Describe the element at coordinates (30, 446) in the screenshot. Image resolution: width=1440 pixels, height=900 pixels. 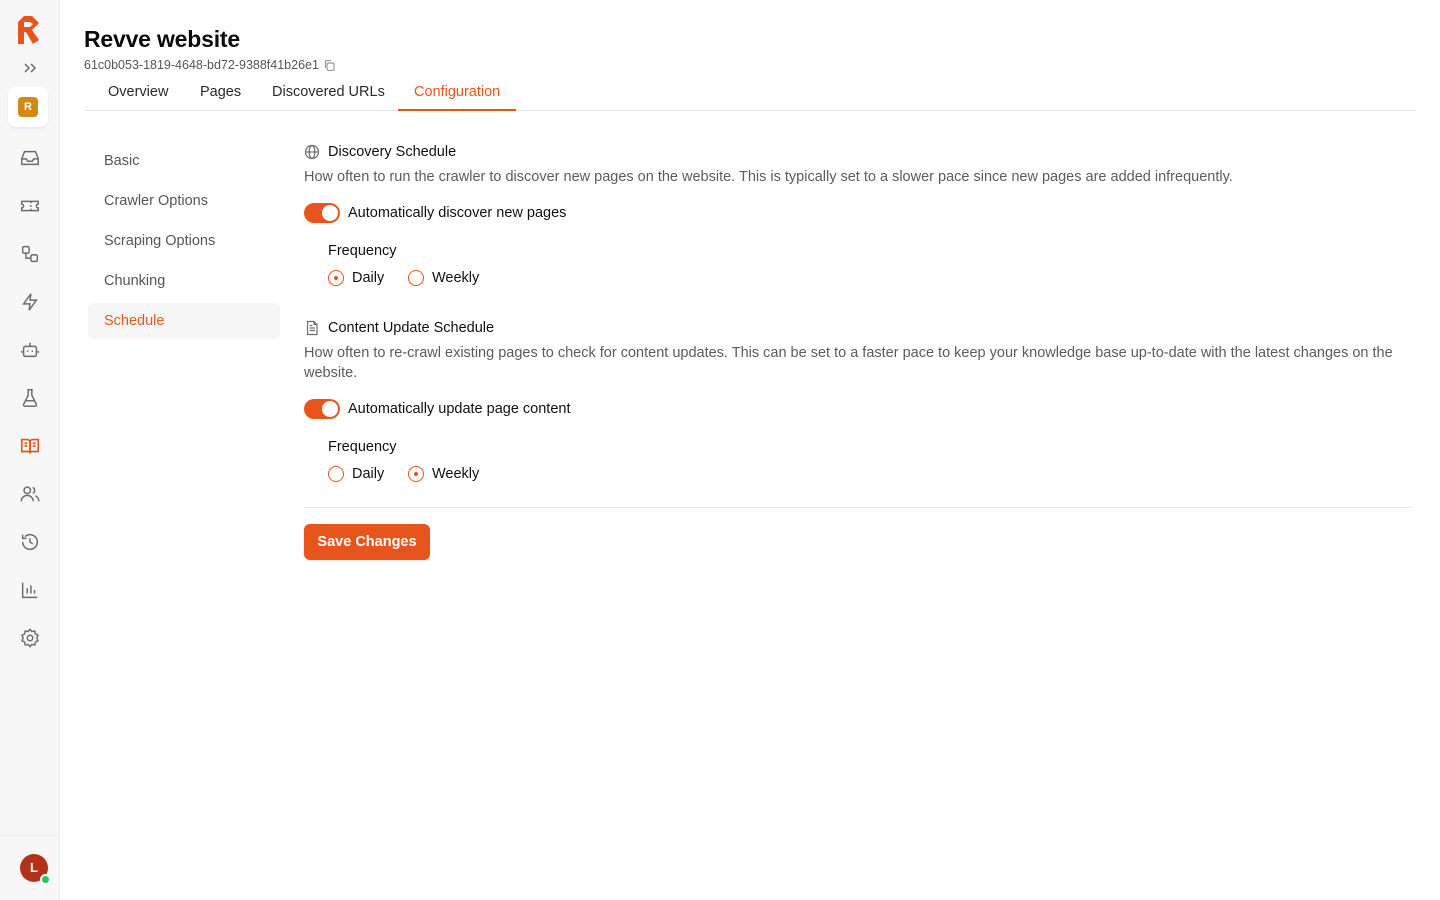
I see `book-open-icon` at that location.